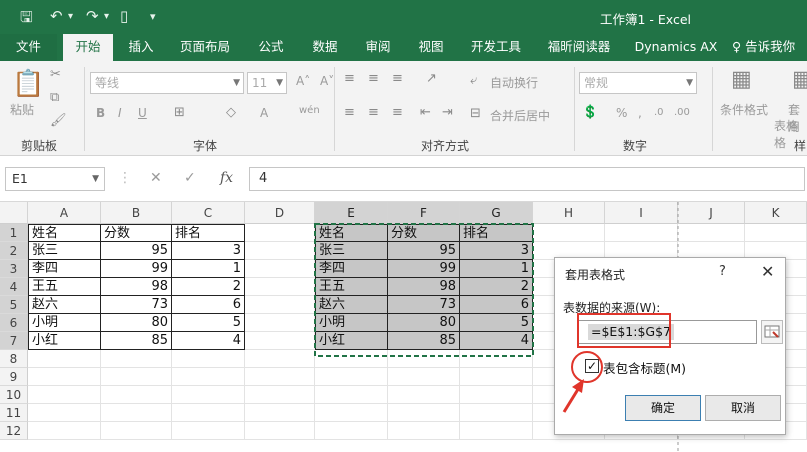 This screenshot has width=807, height=452. Describe the element at coordinates (136, 287) in the screenshot. I see `table-left-cell: 98` at that location.